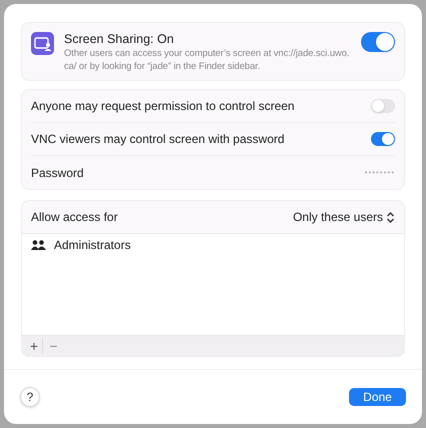  Describe the element at coordinates (162, 106) in the screenshot. I see `option-label: Anyone may request permission to control screen` at that location.